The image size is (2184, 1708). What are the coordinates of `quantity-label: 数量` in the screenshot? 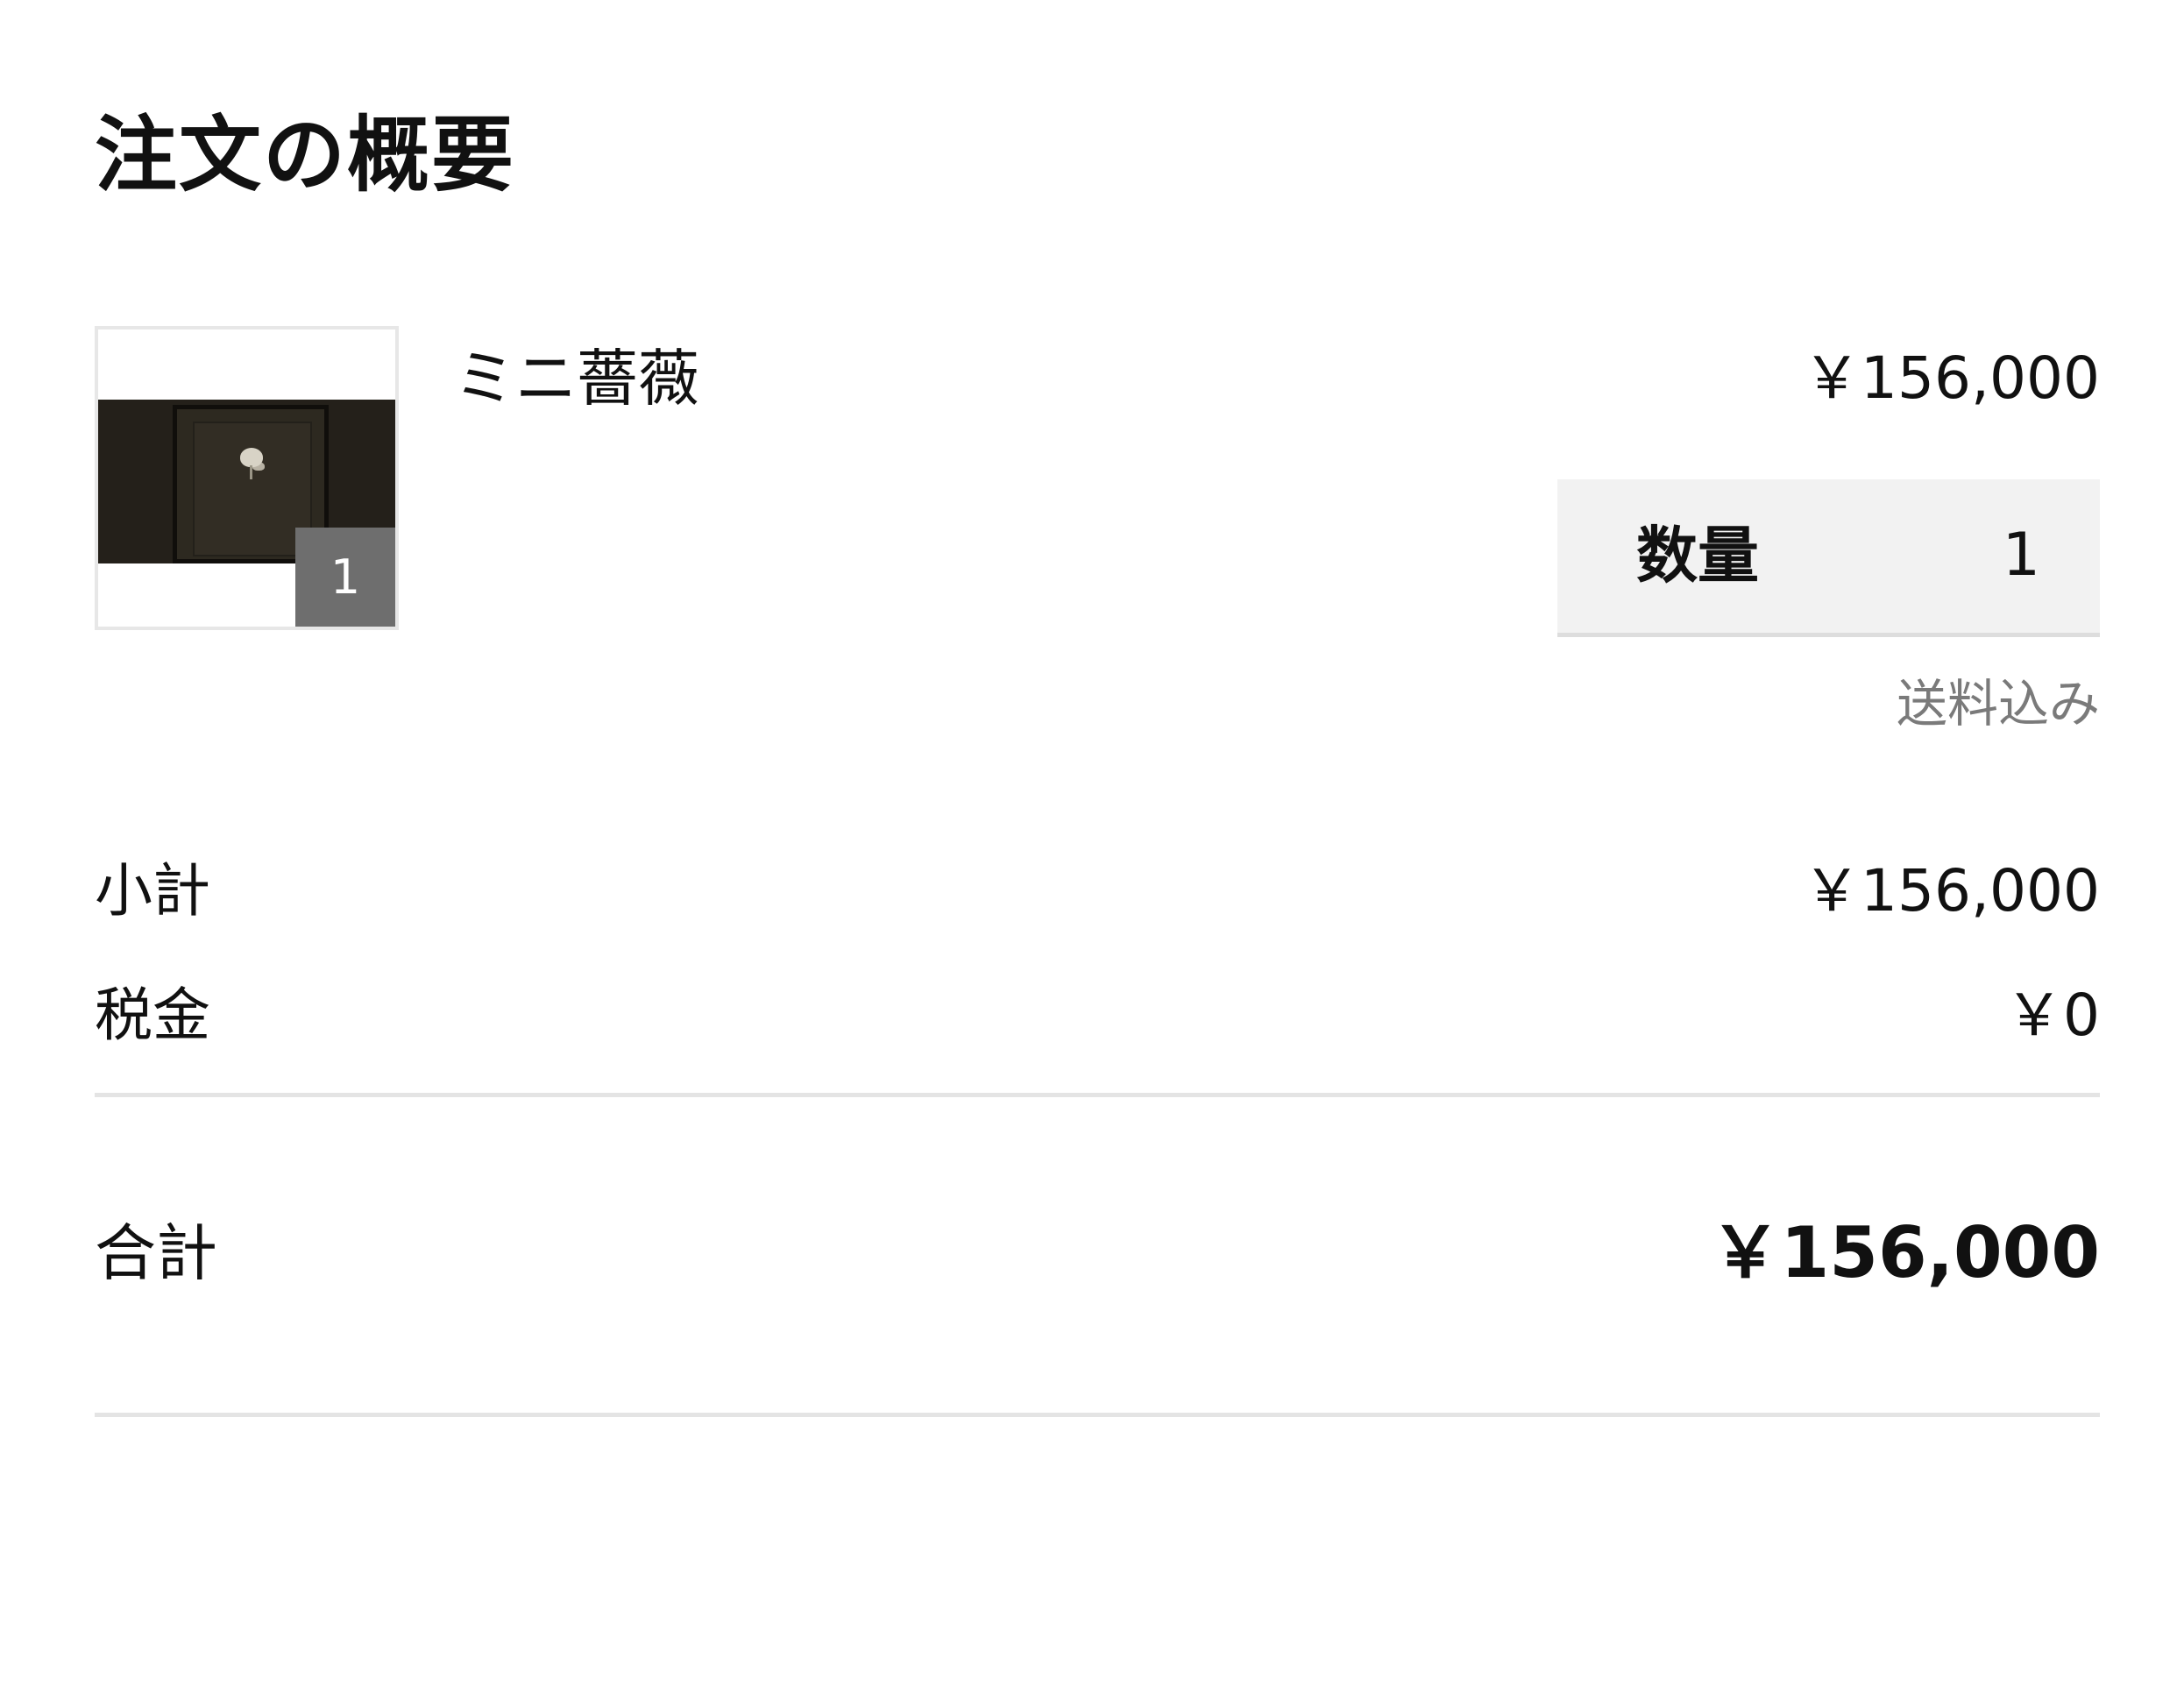 It's located at (1697, 556).